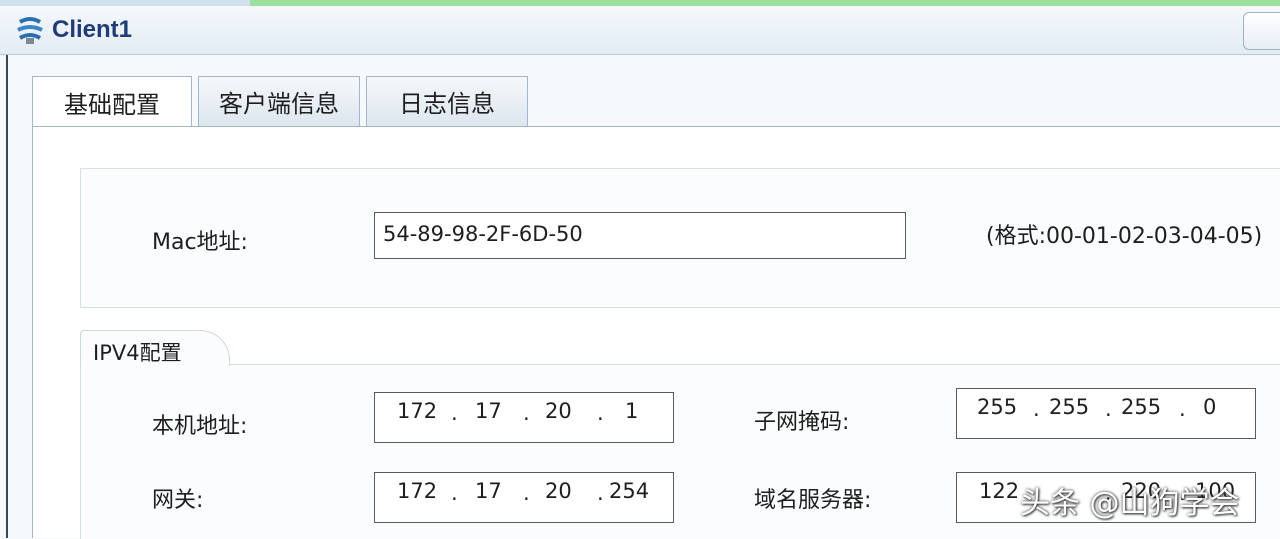  I want to click on window-control-button, so click(1261, 31).